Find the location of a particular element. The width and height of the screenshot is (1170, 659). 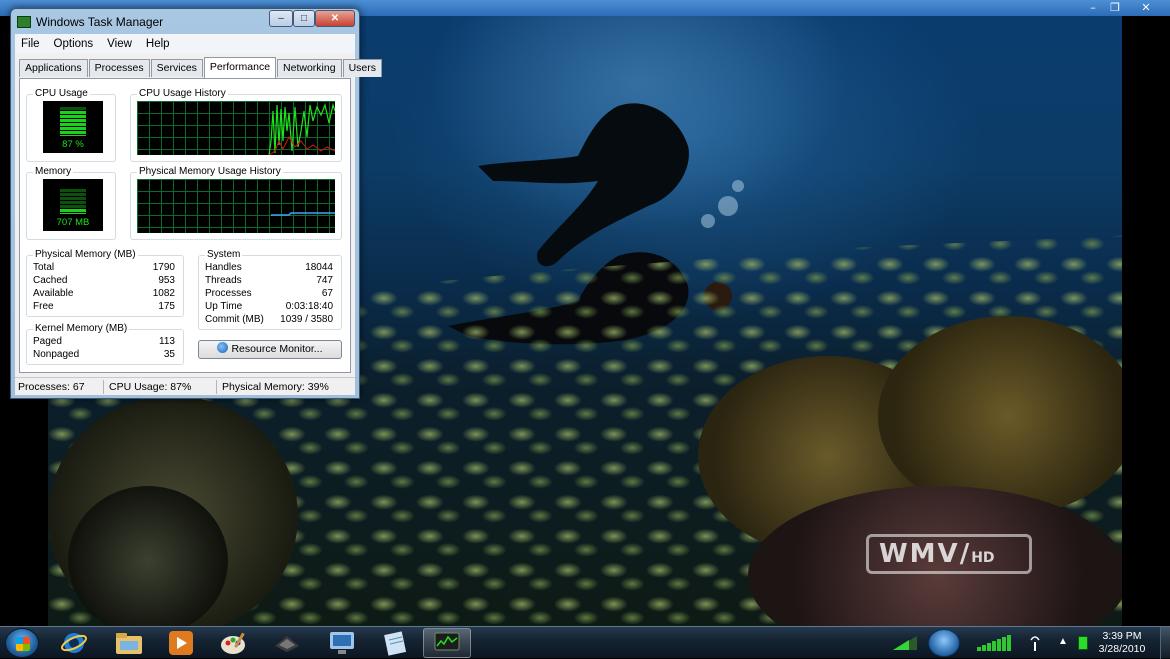

tab-services: Services is located at coordinates (176, 68).